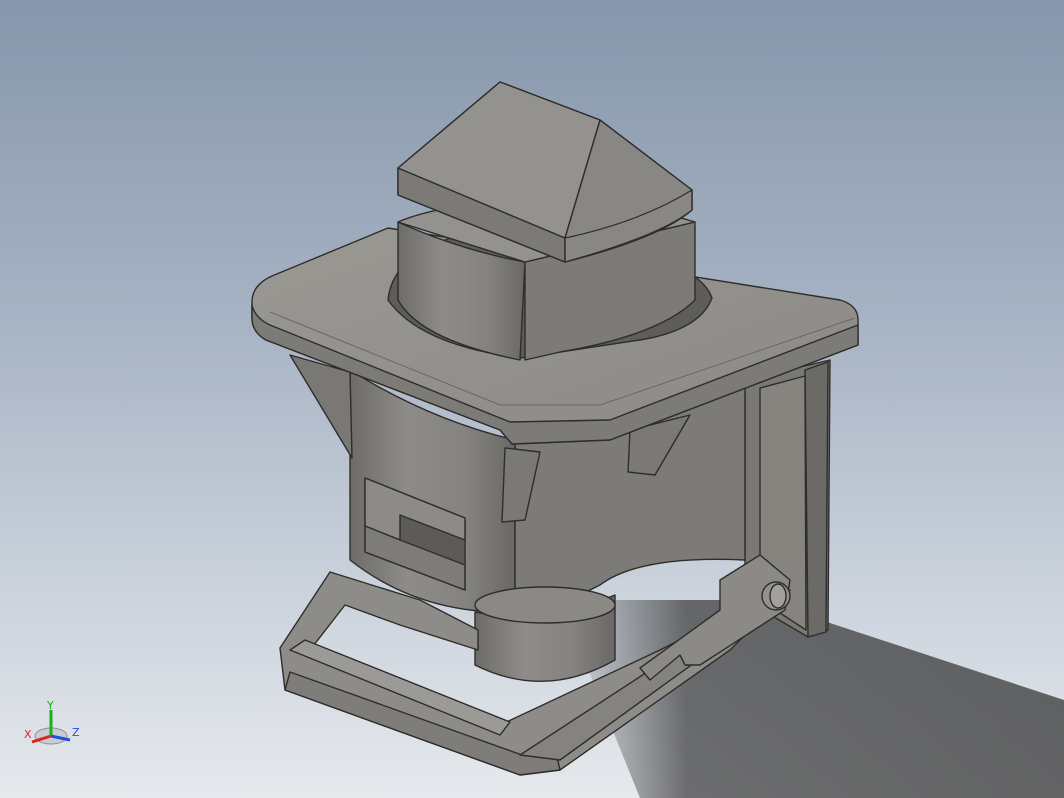  What do you see at coordinates (76, 732) in the screenshot?
I see `z-axis-label: Z` at bounding box center [76, 732].